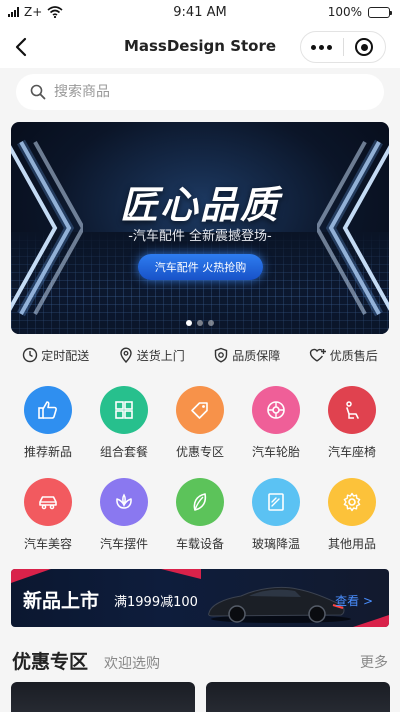 The width and height of the screenshot is (400, 712). I want to click on category-recommended: 推荐新品, so click(48, 423).